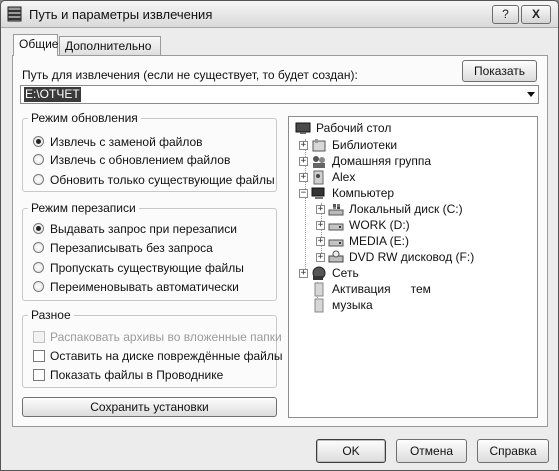 This screenshot has height=471, width=559. What do you see at coordinates (319, 145) in the screenshot?
I see `libraries-icon` at bounding box center [319, 145].